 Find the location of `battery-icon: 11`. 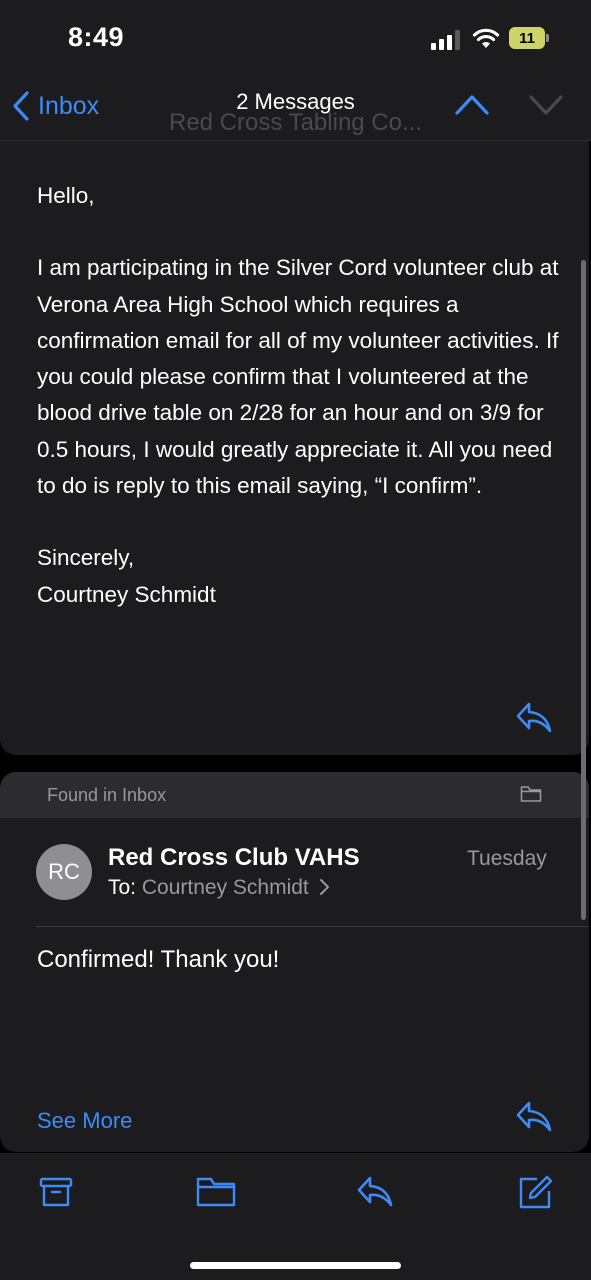

battery-icon: 11 is located at coordinates (527, 38).